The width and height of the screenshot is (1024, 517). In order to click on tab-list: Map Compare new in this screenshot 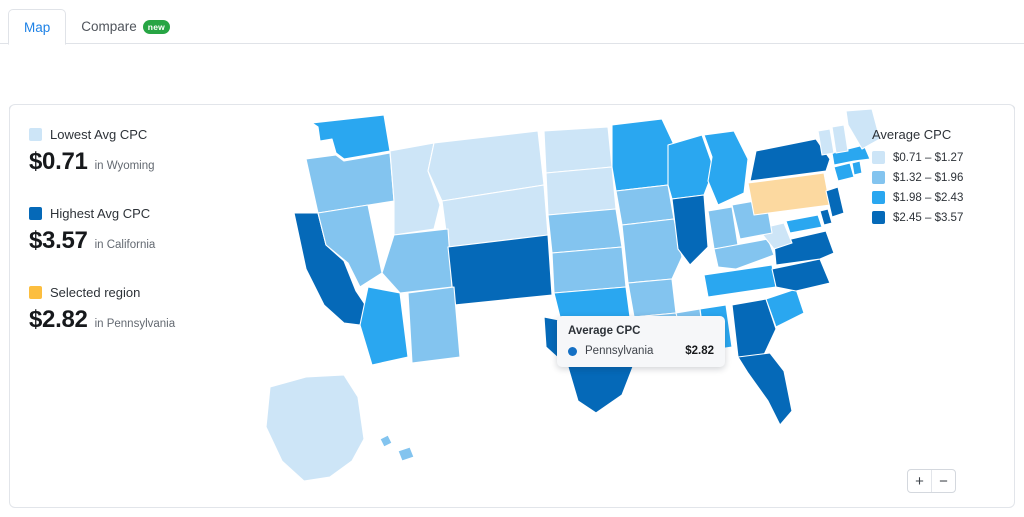, I will do `click(96, 26)`.